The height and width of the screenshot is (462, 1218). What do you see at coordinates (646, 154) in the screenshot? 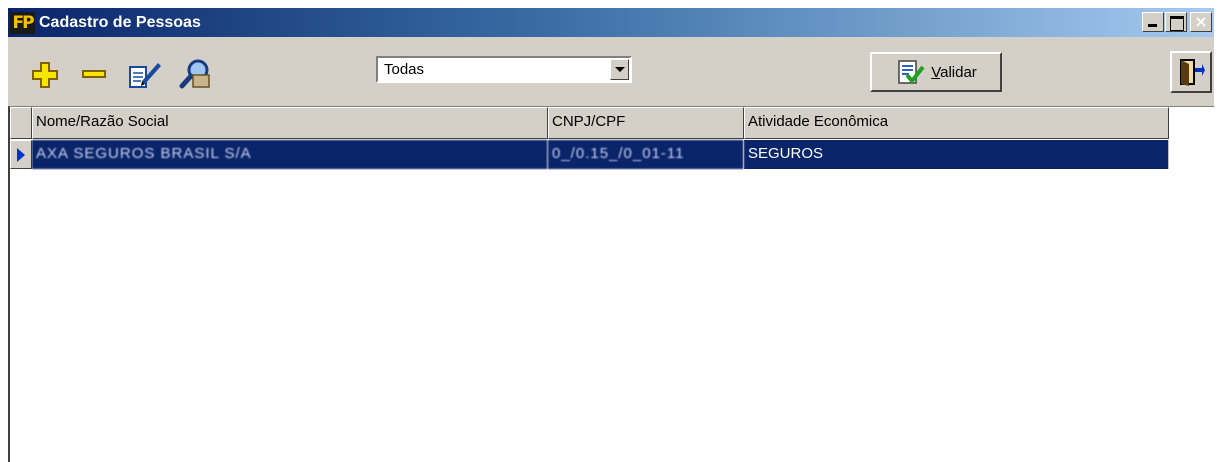
I see `cell-cnpj: 0_/0.15_/0_01-11` at bounding box center [646, 154].